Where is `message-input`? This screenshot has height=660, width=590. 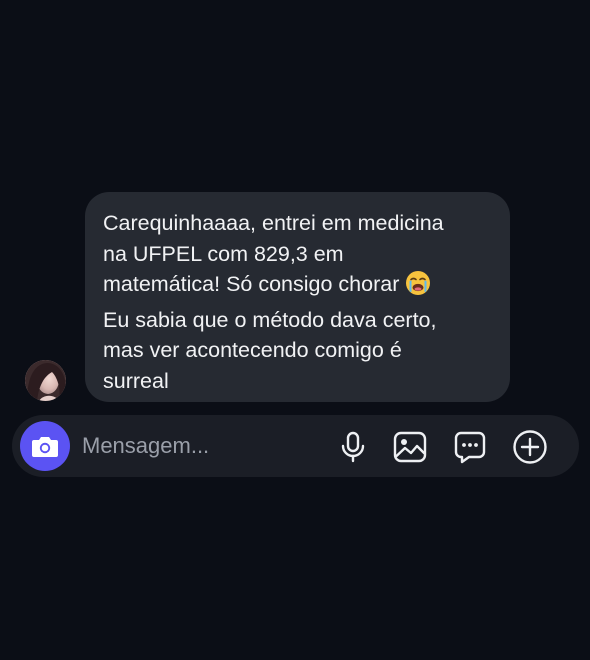 message-input is located at coordinates (197, 446).